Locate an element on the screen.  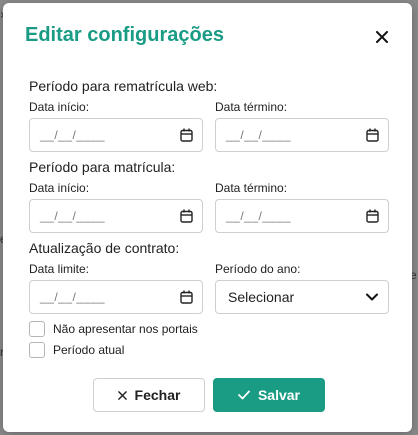
matricula-start-date-input: __/__/____ is located at coordinates (116, 216).